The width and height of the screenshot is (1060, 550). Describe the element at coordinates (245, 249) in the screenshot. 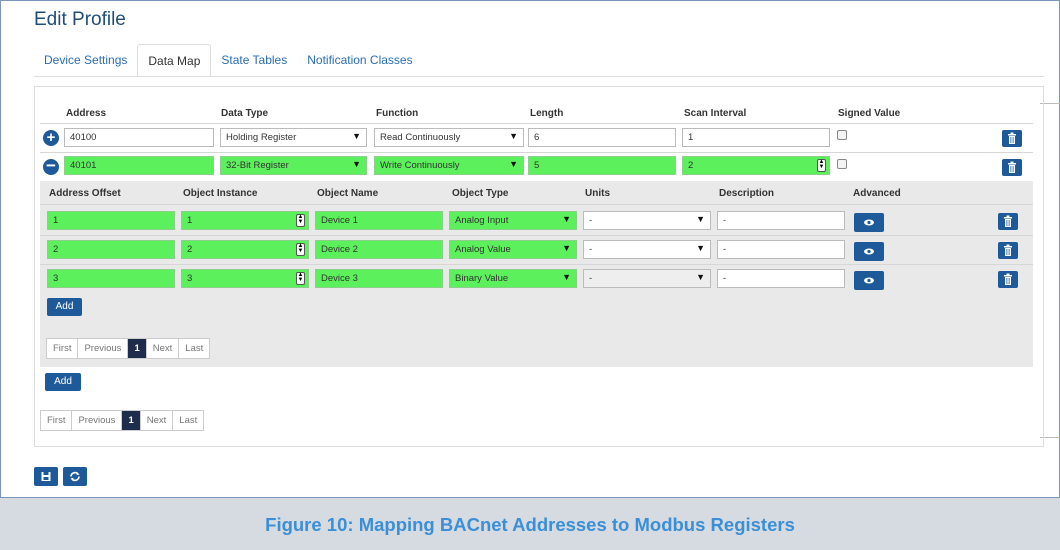

I see `object-instance-input: 2 ▲ ▼` at that location.